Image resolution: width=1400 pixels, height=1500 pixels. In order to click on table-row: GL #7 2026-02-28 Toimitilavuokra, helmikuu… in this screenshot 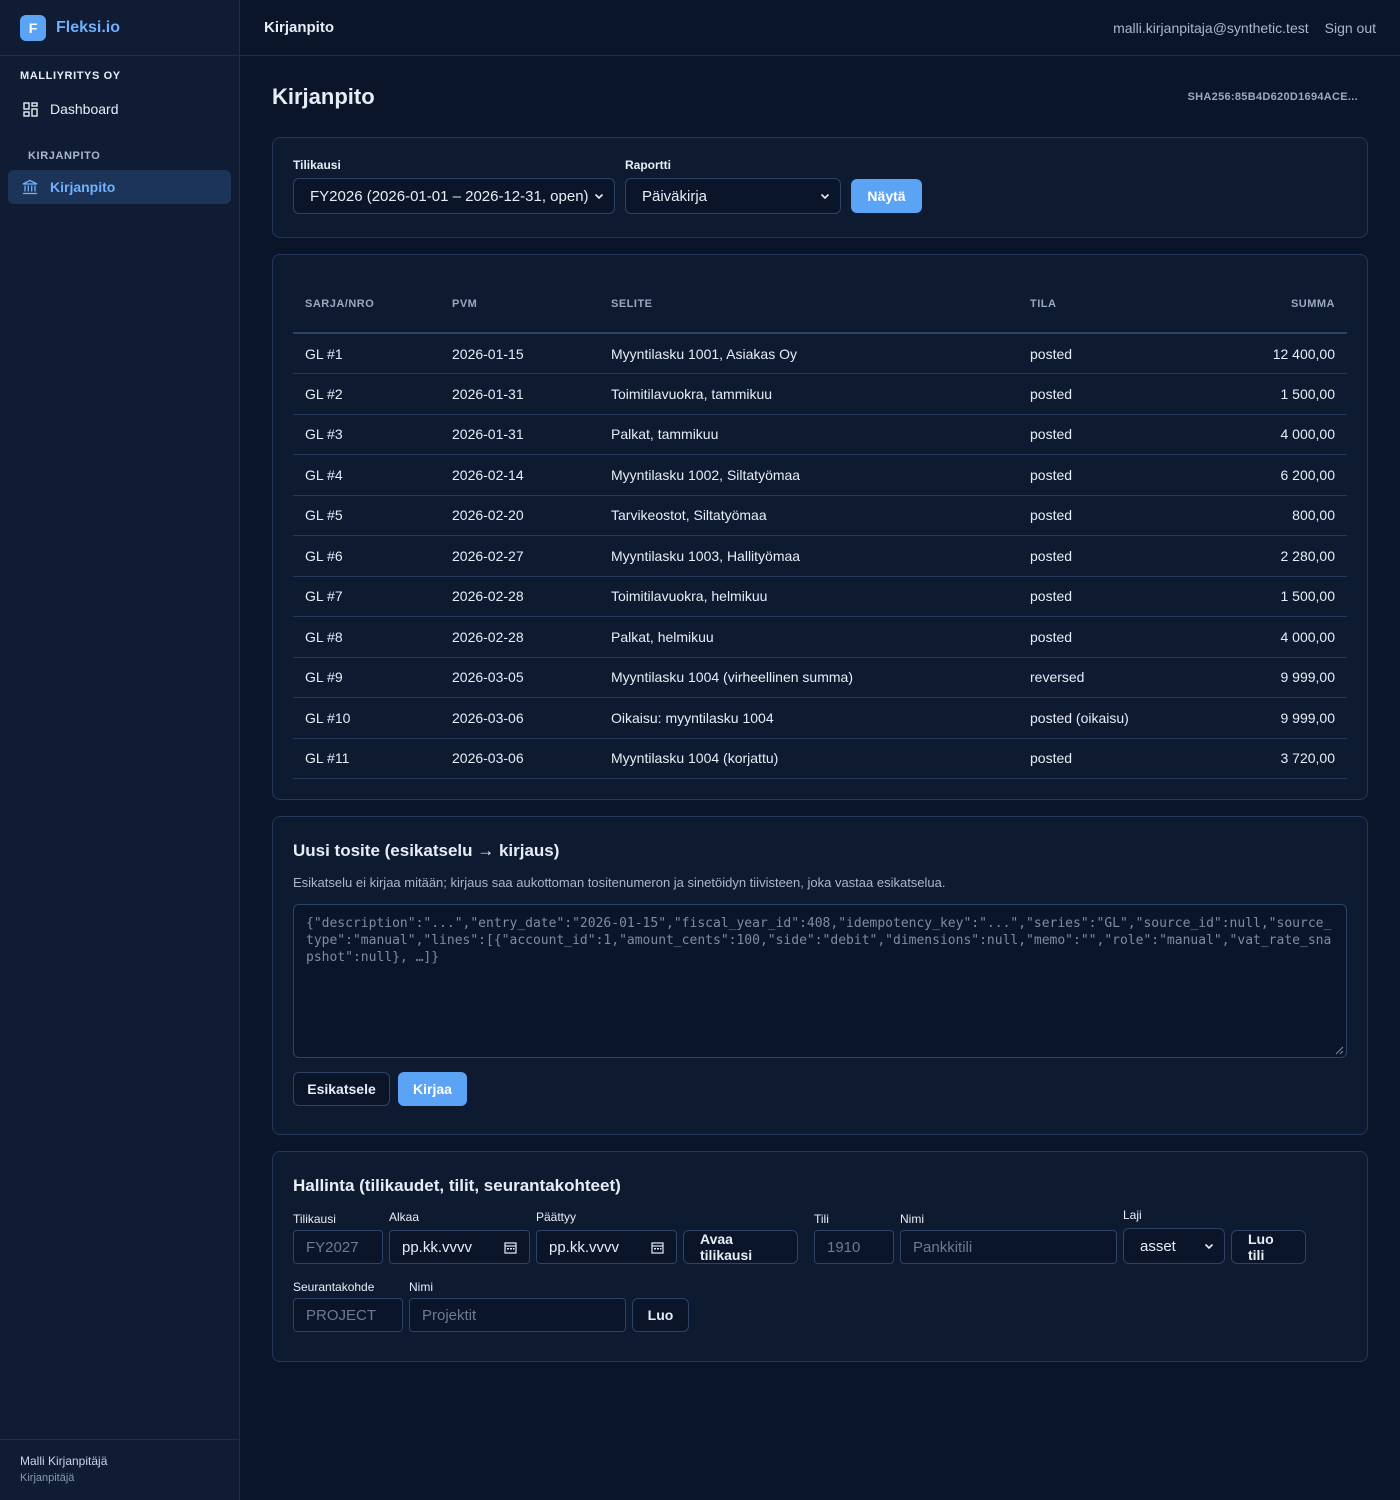, I will do `click(820, 596)`.